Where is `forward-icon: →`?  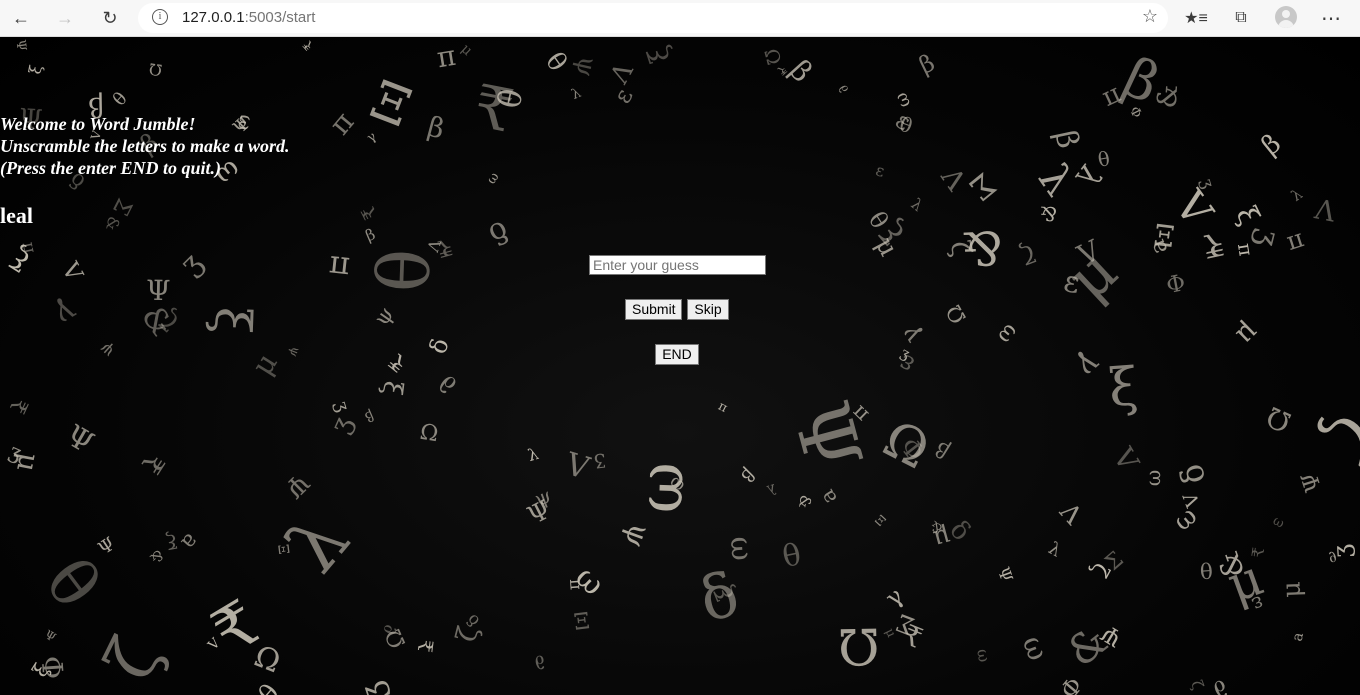
forward-icon: → is located at coordinates (65, 18).